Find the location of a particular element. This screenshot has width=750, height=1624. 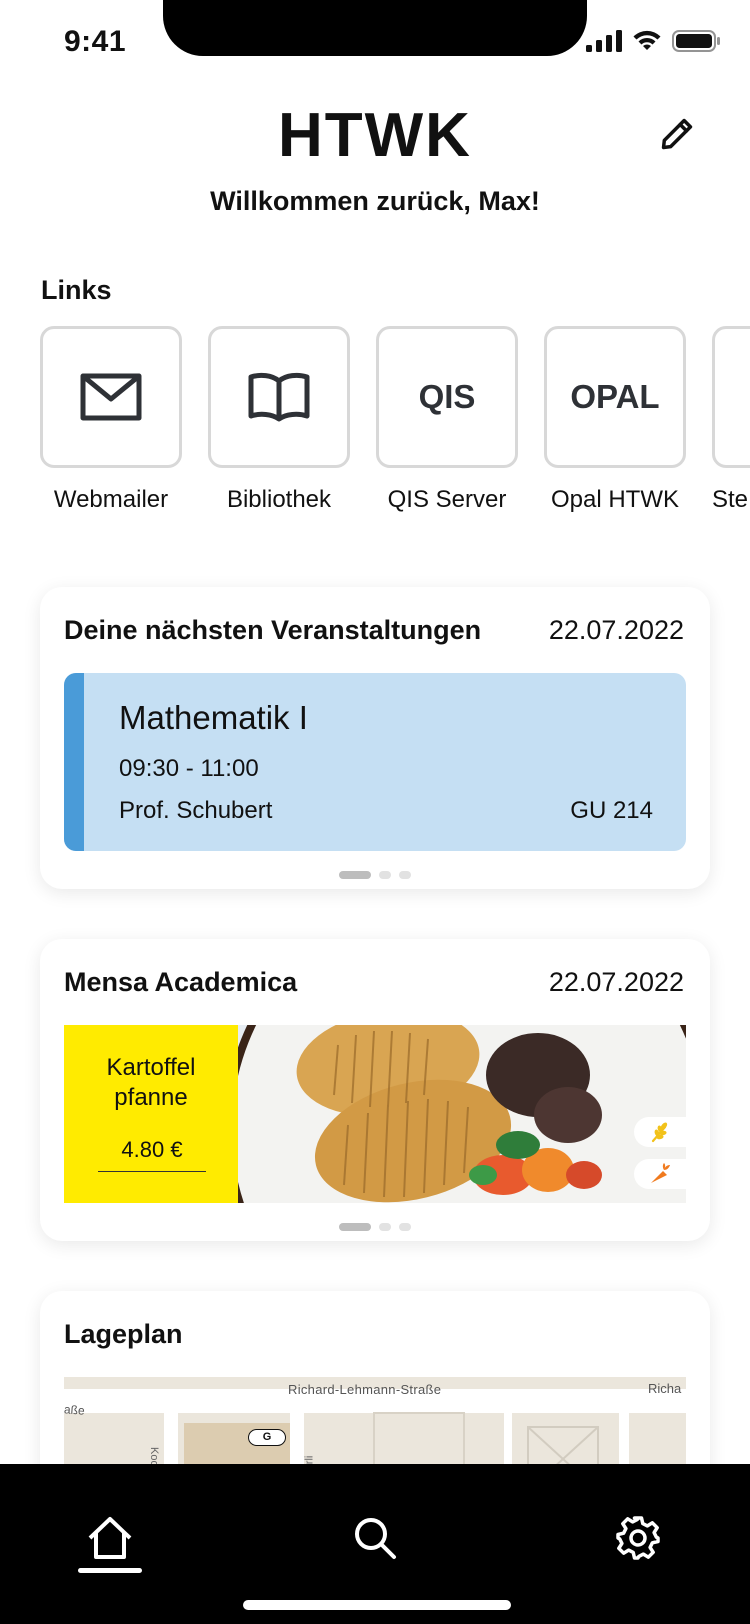

meal-price: 4.80 € is located at coordinates (152, 1154).